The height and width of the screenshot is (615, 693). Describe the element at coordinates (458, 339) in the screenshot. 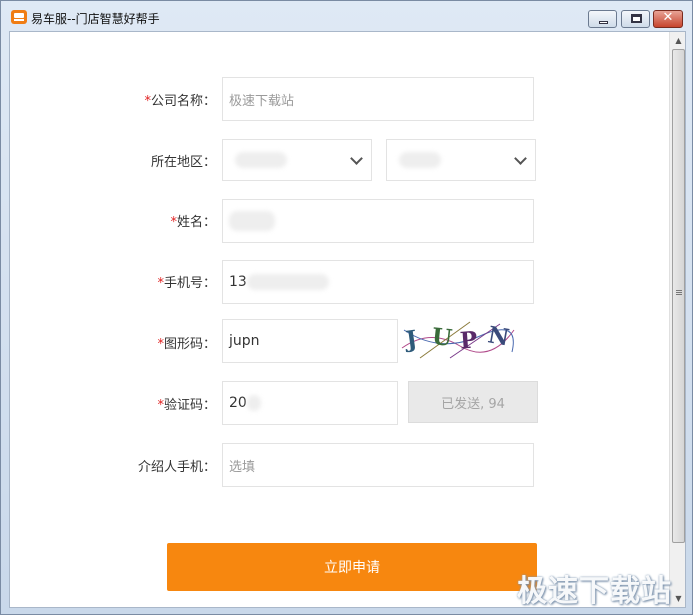

I see `captcha-image: J U P N` at that location.